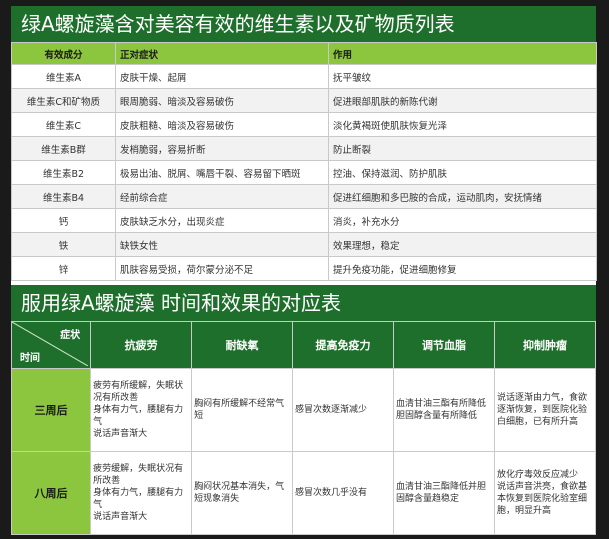 This screenshot has width=609, height=539. What do you see at coordinates (141, 493) in the screenshot?
I see `table-cell: 疲劳缓解，失眠状况有所改善 身体有力气，腰腿有力气 说话声音渐大` at bounding box center [141, 493].